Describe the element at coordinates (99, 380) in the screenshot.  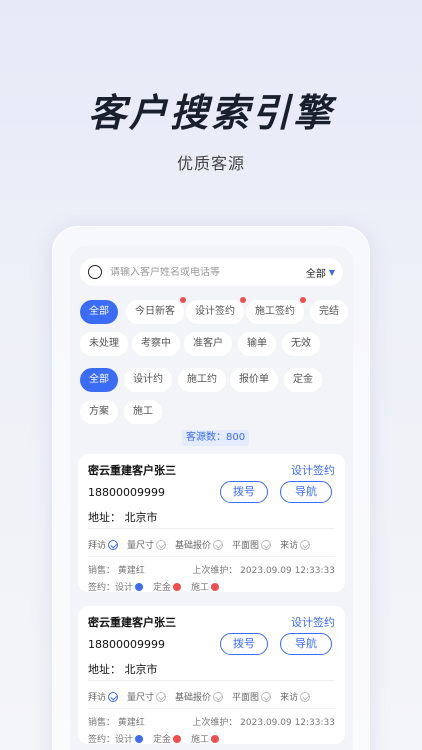
I see `stage-tab-all: 全部` at that location.